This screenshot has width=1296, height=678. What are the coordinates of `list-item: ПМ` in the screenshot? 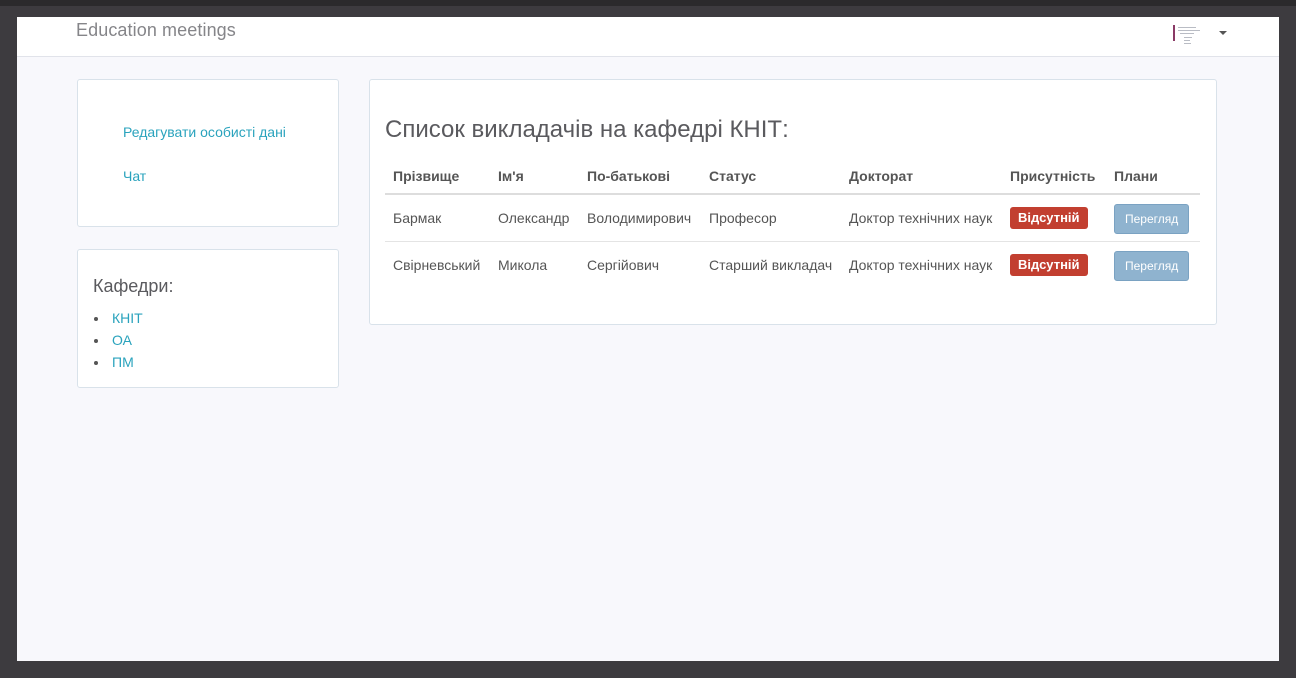 It's located at (118, 362).